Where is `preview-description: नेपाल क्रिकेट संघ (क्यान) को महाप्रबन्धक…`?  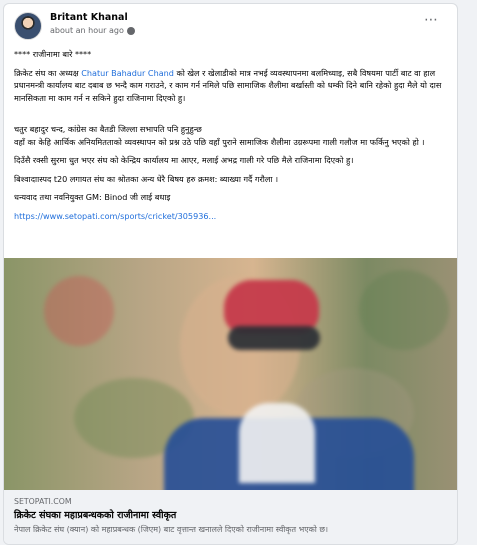 preview-description: नेपाल क्रिकेट संघ (क्यान) को महाप्रबन्धक… is located at coordinates (171, 529).